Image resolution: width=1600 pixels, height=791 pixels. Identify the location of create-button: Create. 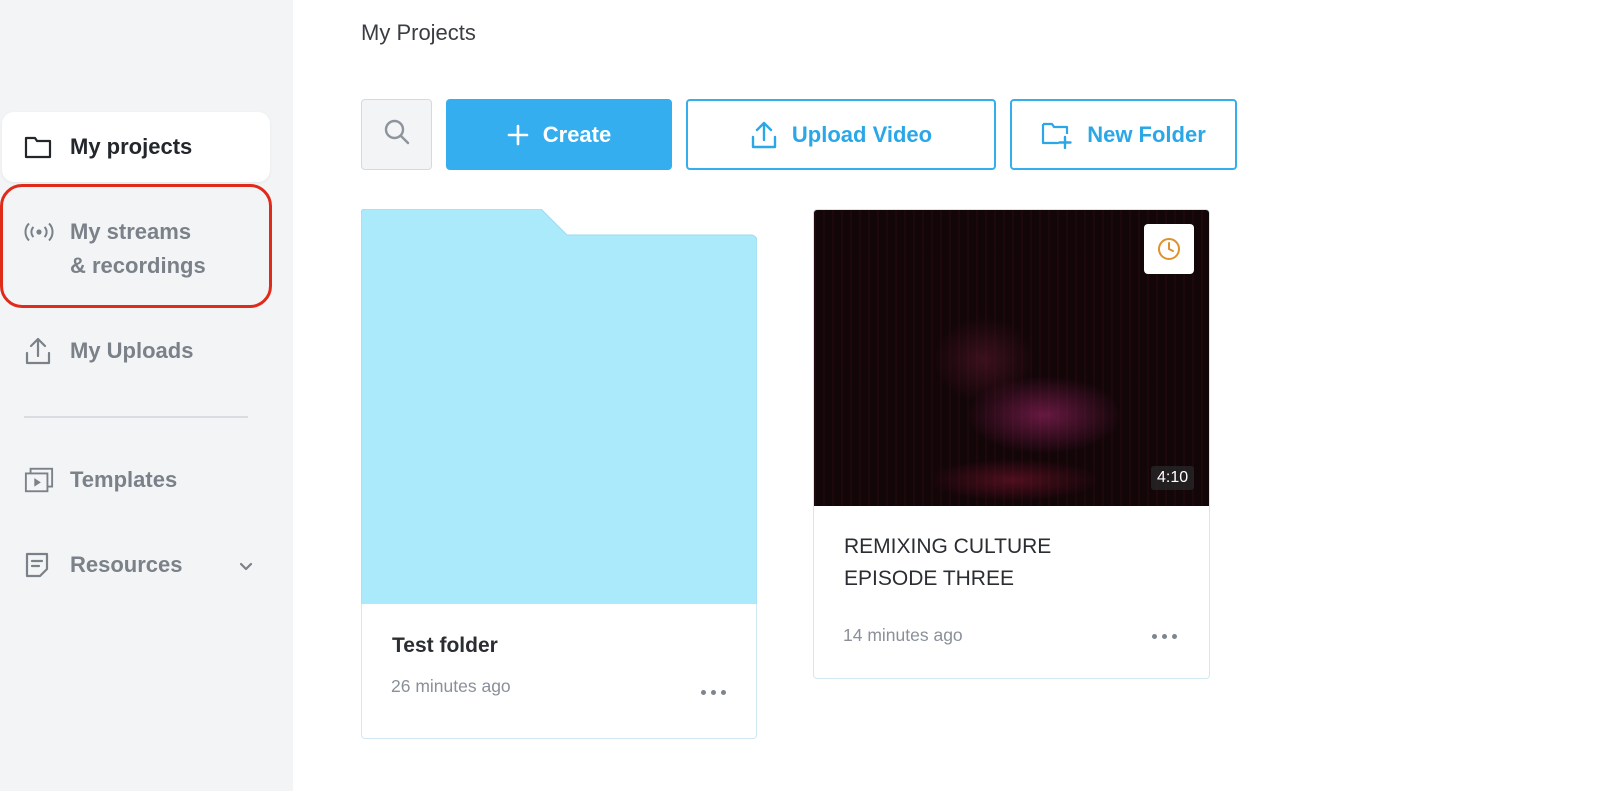
(559, 134).